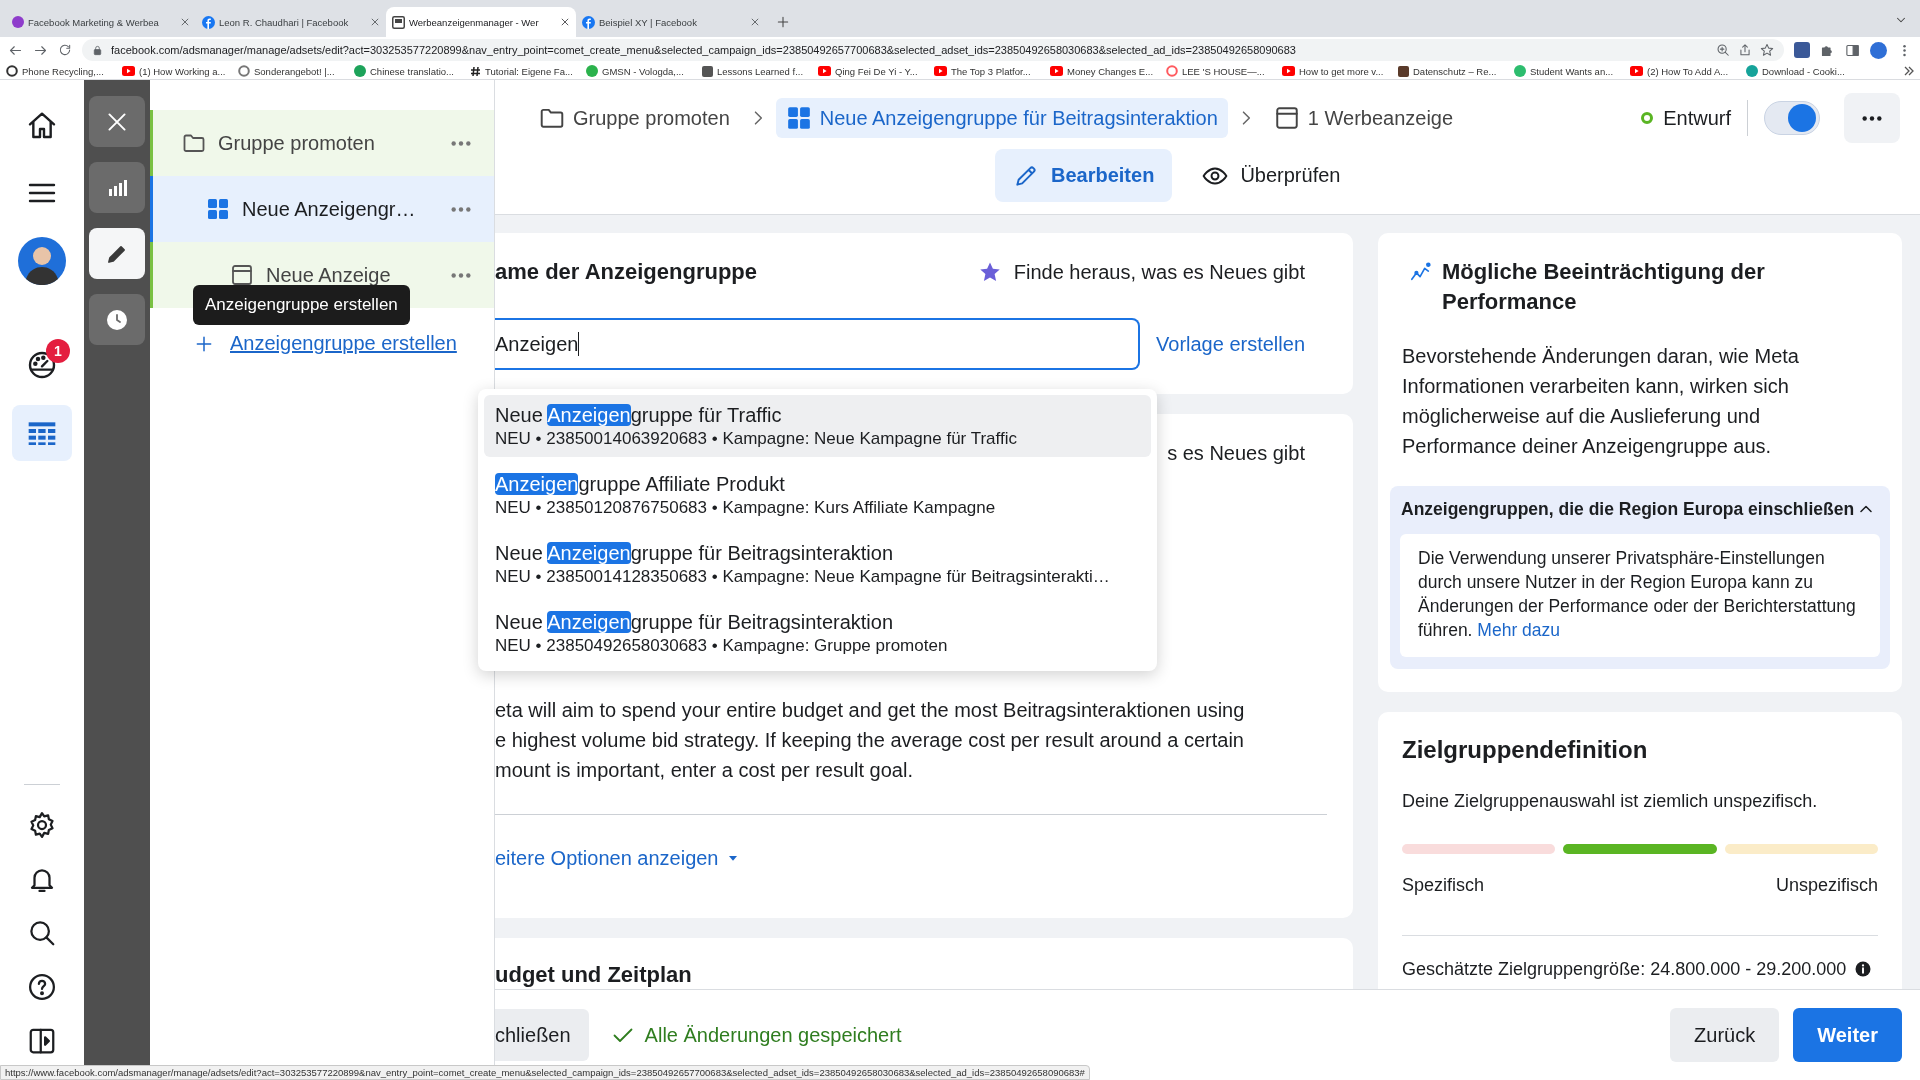 The image size is (1920, 1080). What do you see at coordinates (593, 974) in the screenshot?
I see `section-title: udget und Zeitplan` at bounding box center [593, 974].